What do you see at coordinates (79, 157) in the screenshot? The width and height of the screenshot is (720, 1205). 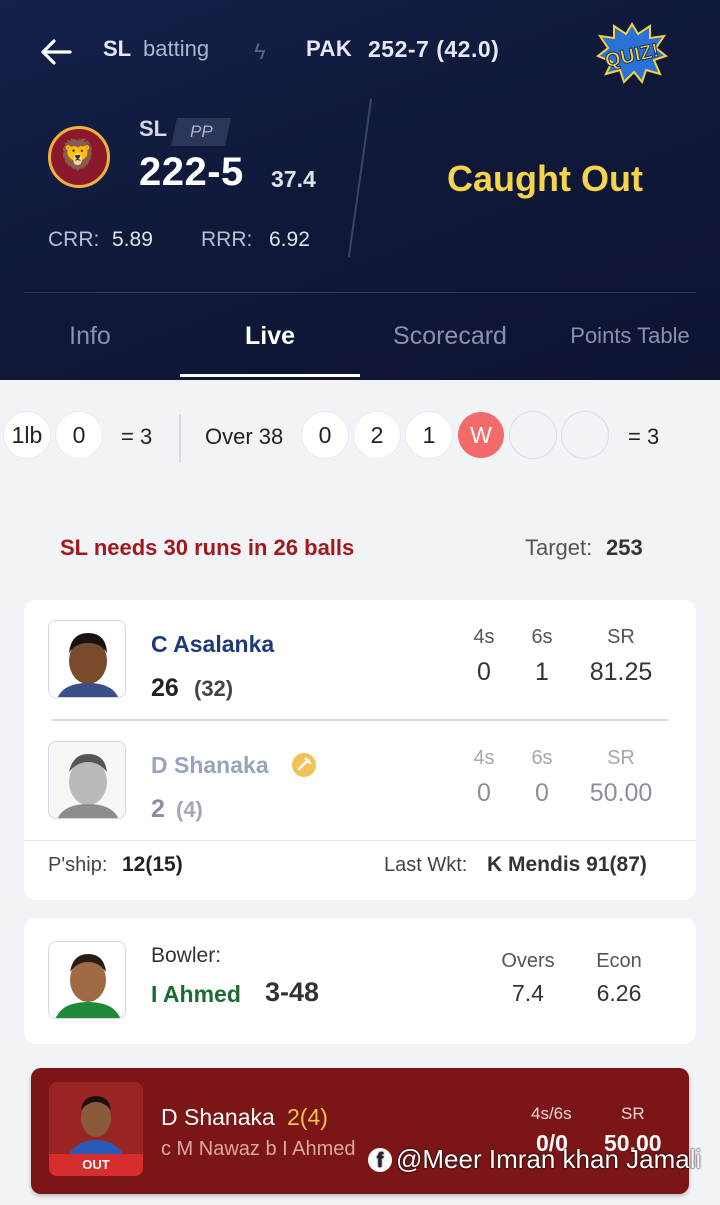 I see `team-flag-icon: 🦁` at bounding box center [79, 157].